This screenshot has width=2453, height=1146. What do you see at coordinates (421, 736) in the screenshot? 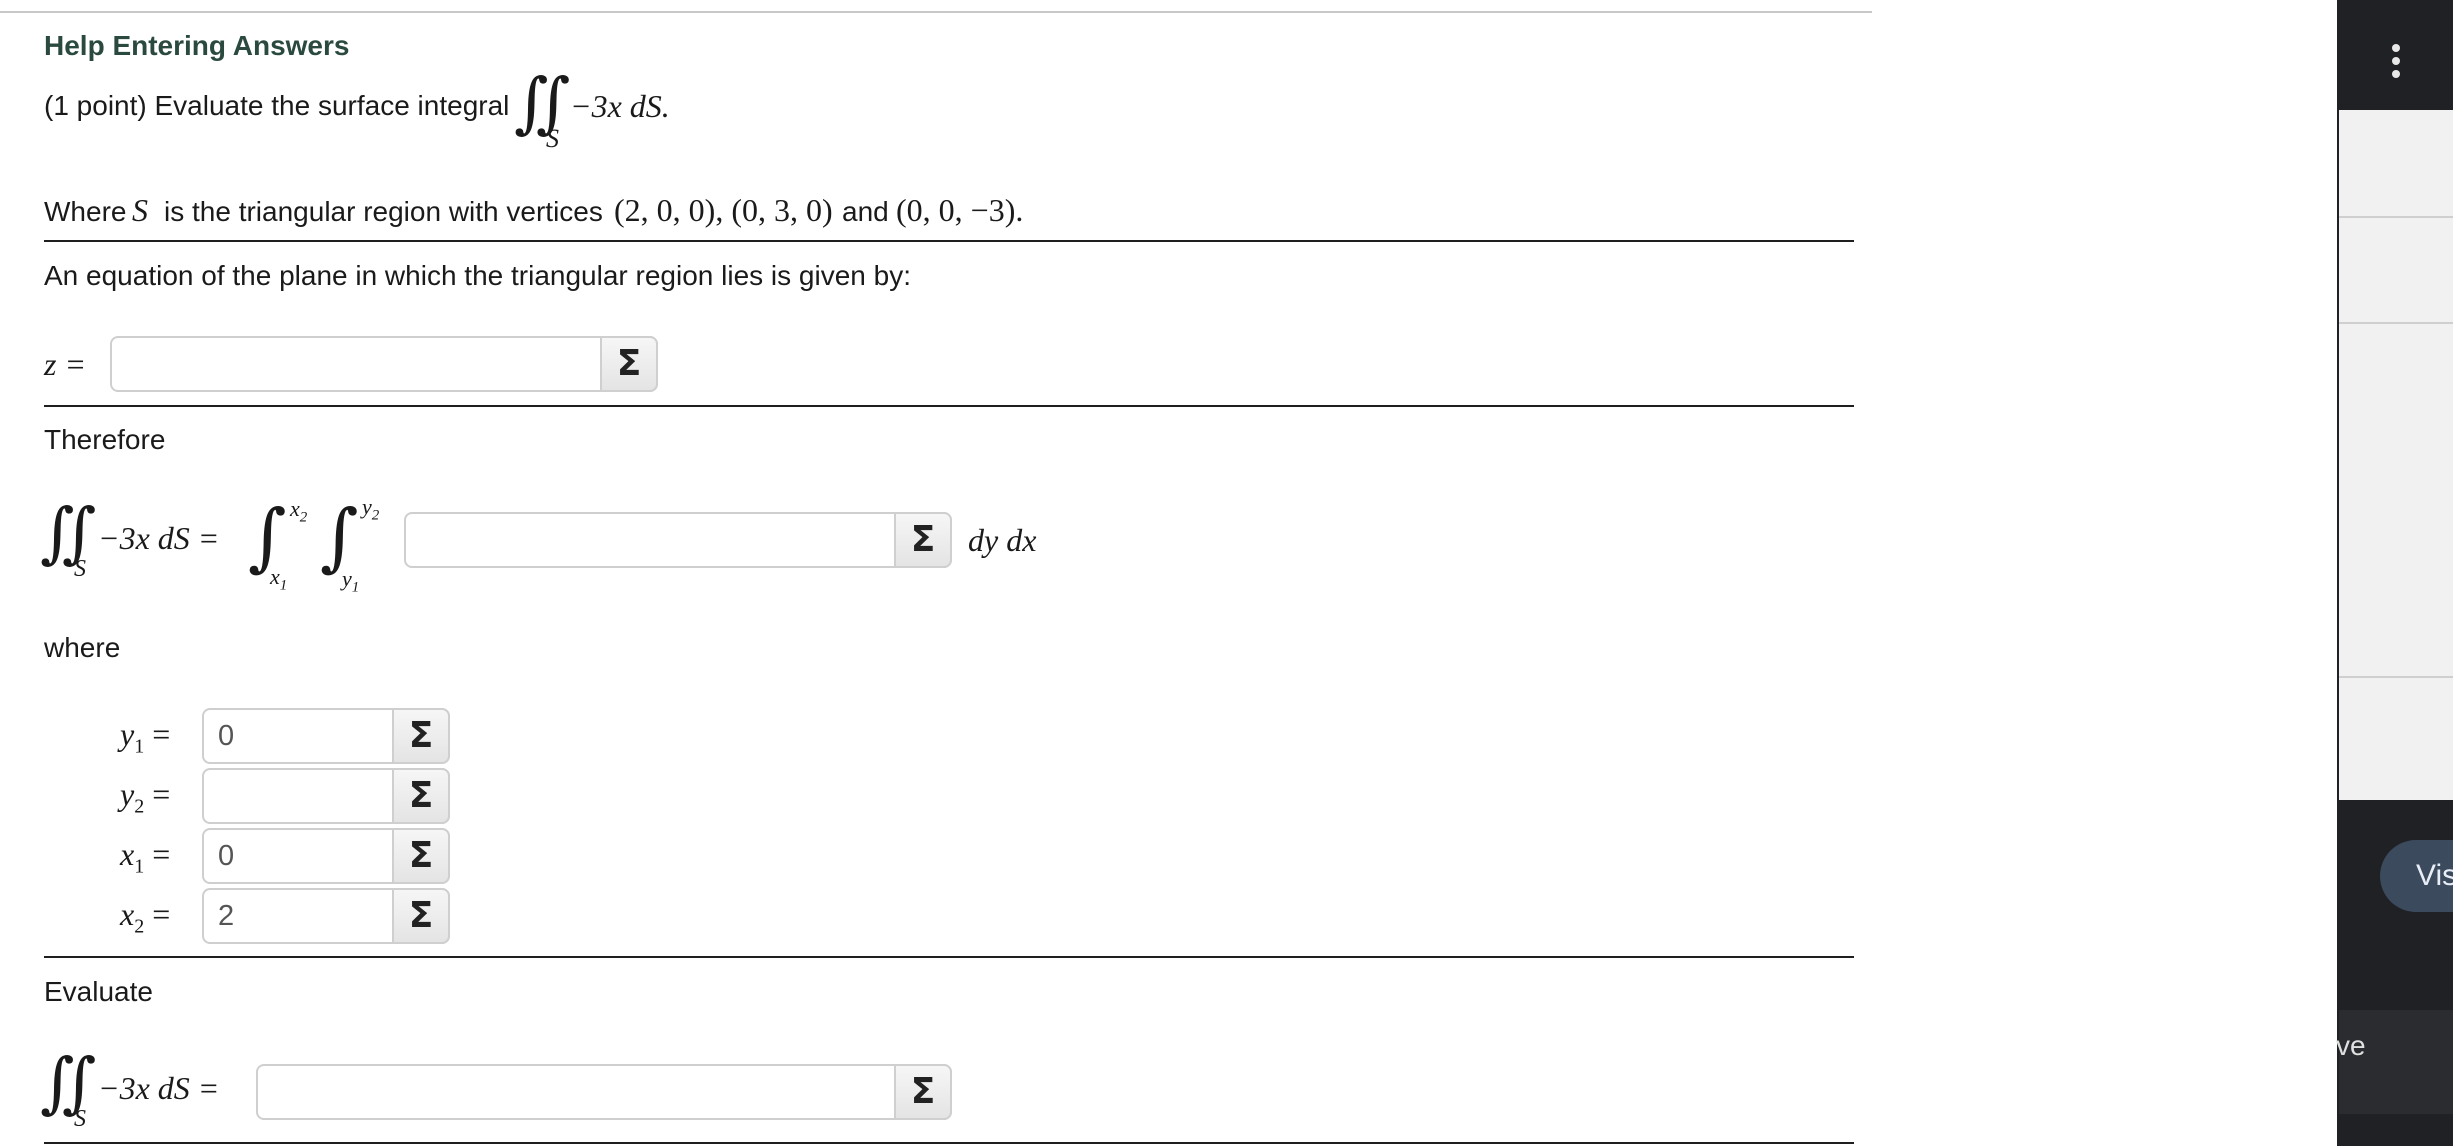
I see `y1-equation-editor-button: Σ` at bounding box center [421, 736].